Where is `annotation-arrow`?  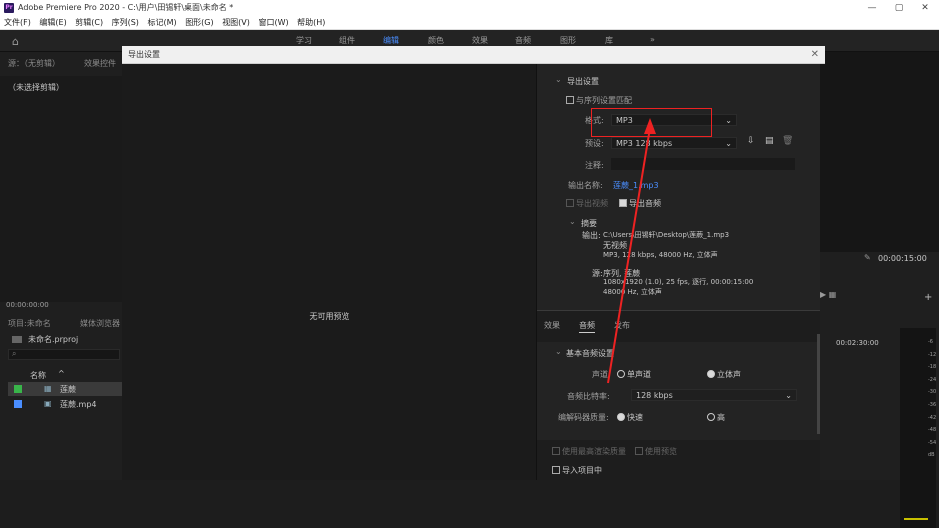 annotation-arrow is located at coordinates (631, 251).